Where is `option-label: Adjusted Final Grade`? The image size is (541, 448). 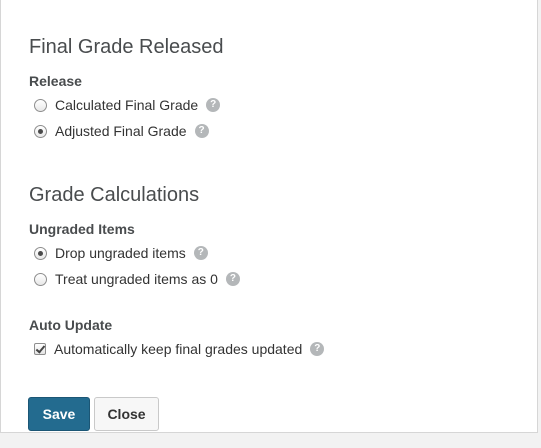
option-label: Adjusted Final Grade is located at coordinates (121, 131).